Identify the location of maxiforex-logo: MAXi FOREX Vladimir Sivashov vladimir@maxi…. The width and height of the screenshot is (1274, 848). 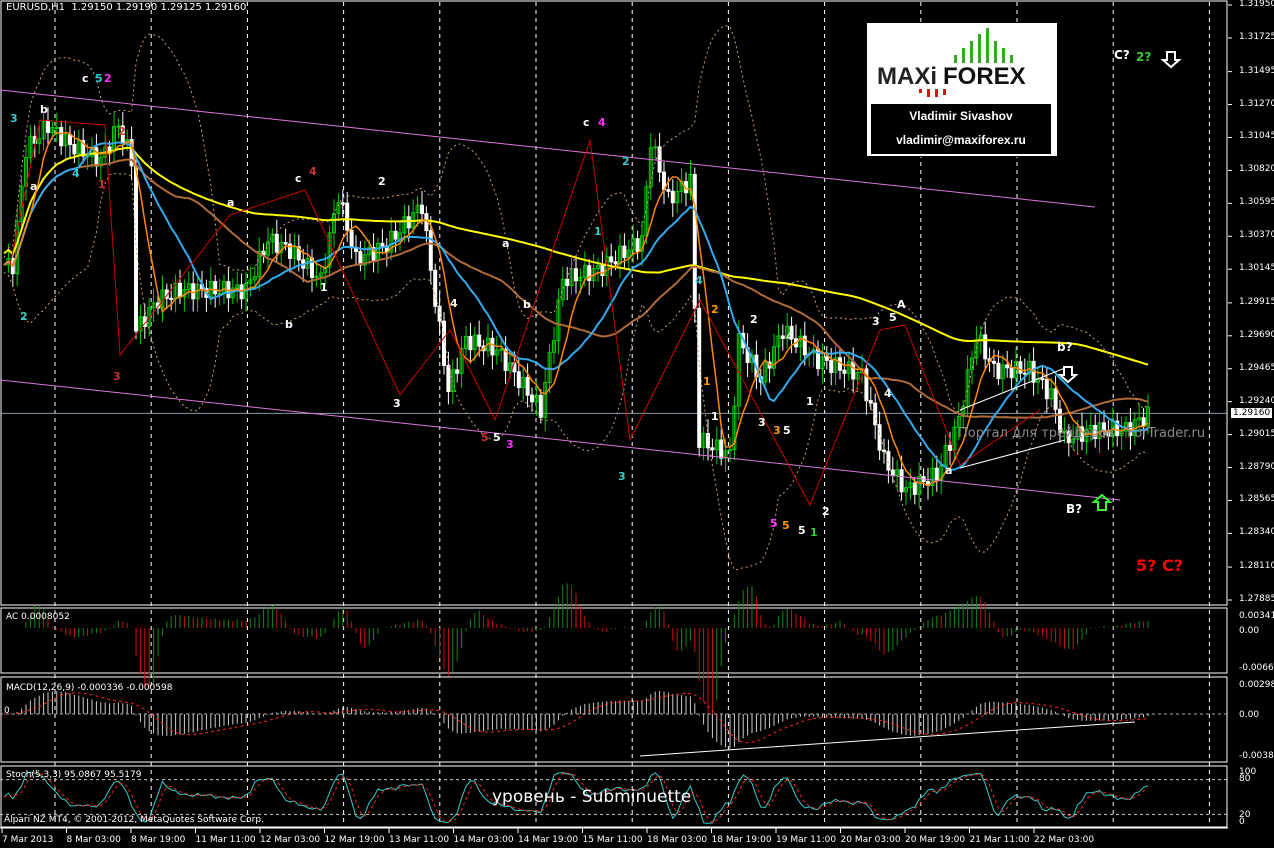
(962, 89).